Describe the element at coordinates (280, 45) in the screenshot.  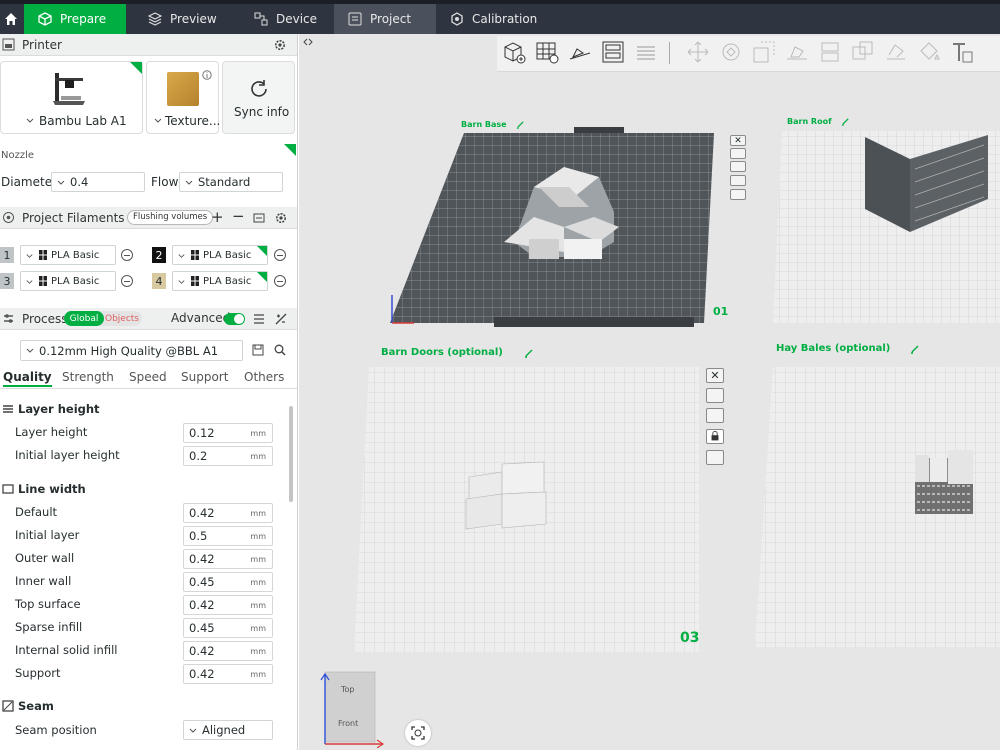
I see `printer-settings-gear-icon` at that location.